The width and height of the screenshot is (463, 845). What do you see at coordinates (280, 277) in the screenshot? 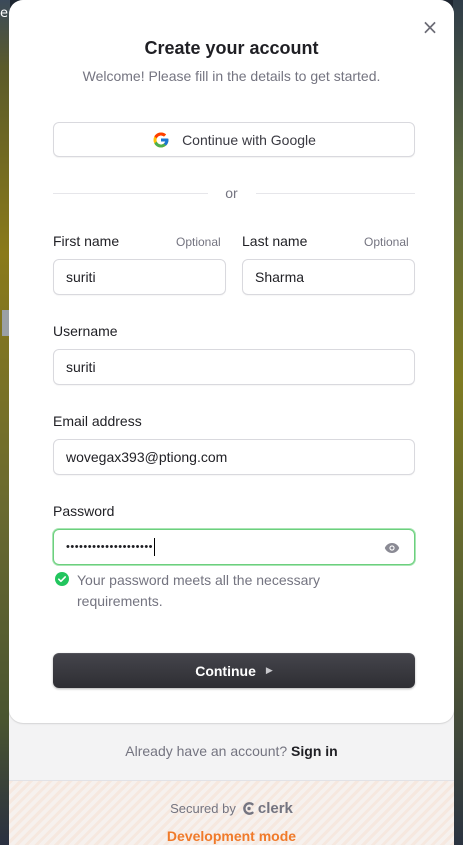
I see `last-name-value: Sharma` at bounding box center [280, 277].